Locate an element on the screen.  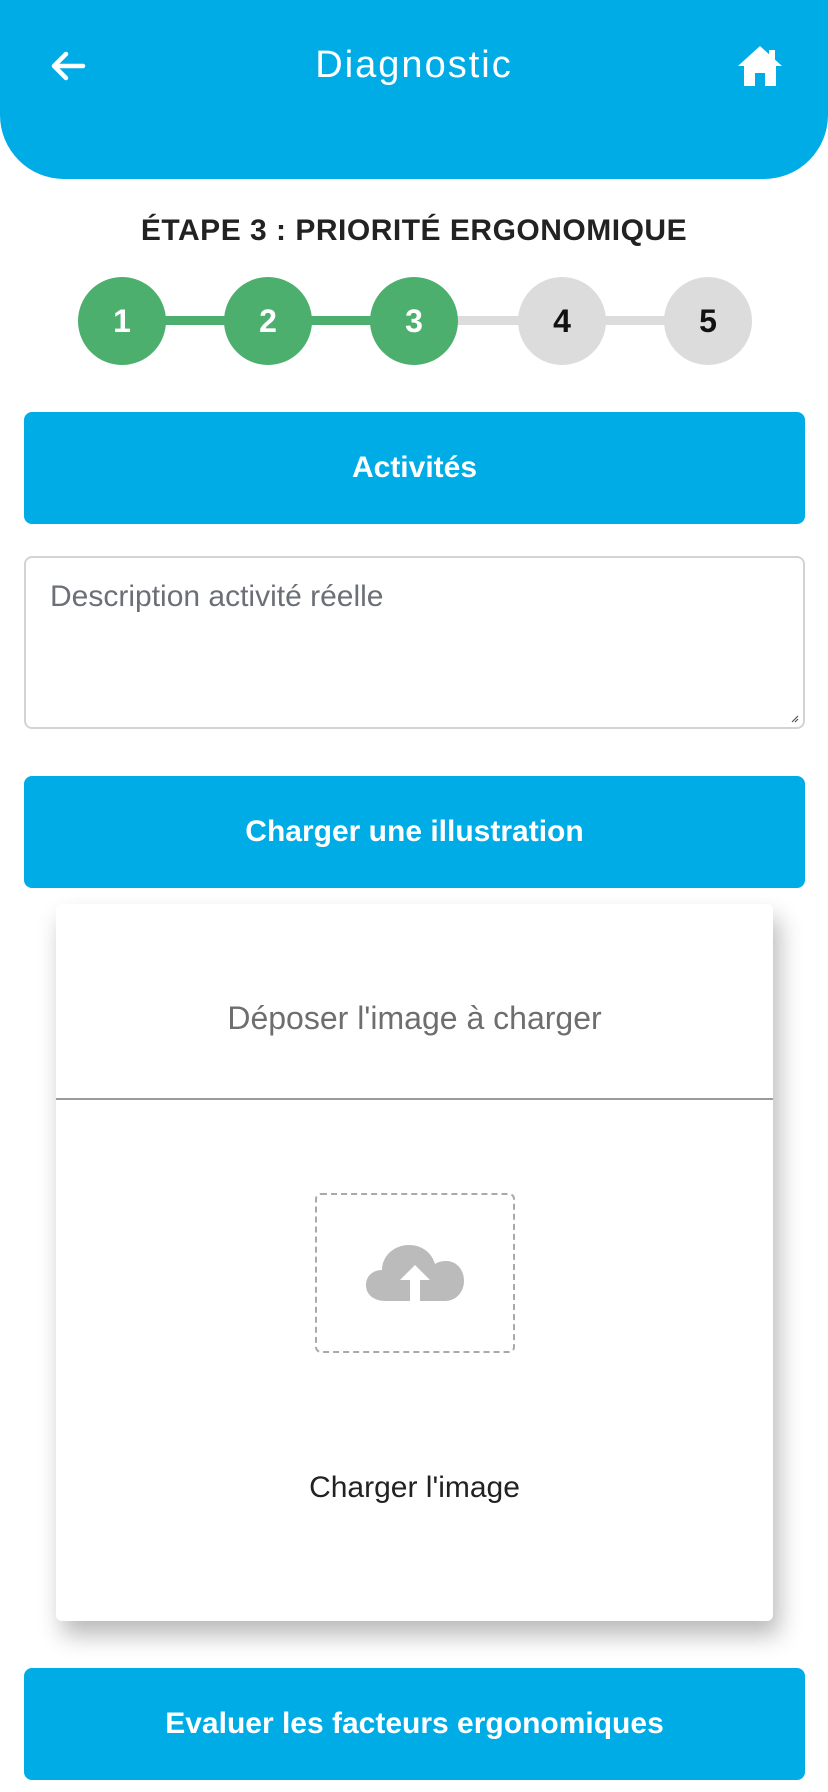
cloud-upload-icon is located at coordinates (415, 1273).